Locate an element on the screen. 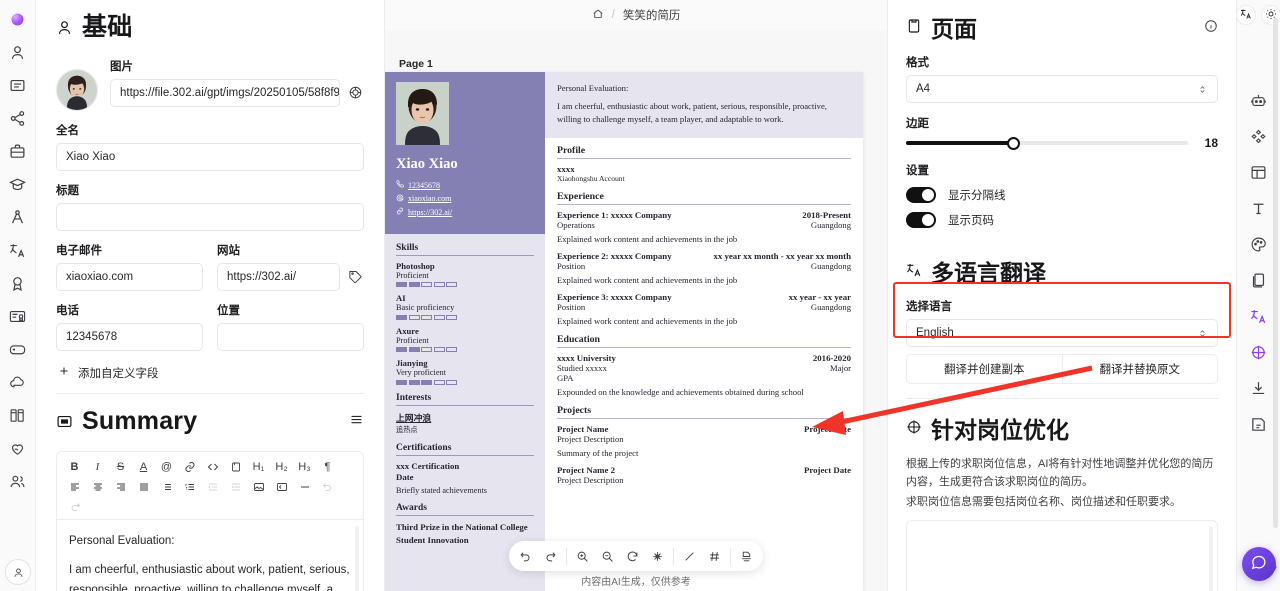 Image resolution: width=1280 pixels, height=591 pixels. user-avatar-button is located at coordinates (18, 572).